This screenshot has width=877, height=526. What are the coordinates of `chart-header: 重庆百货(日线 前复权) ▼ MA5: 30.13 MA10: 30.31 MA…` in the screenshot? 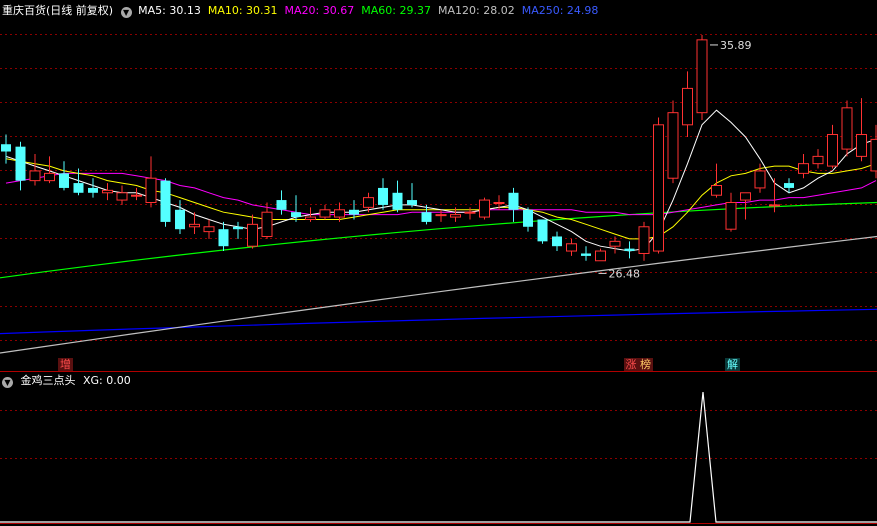 It's located at (300, 11).